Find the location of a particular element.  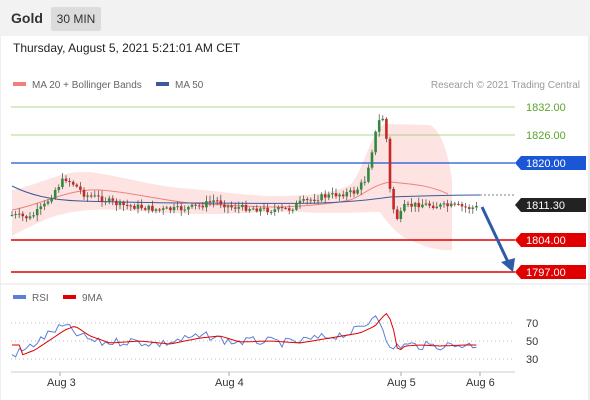

price-tag-current-text: 1811.30 is located at coordinates (545, 206).